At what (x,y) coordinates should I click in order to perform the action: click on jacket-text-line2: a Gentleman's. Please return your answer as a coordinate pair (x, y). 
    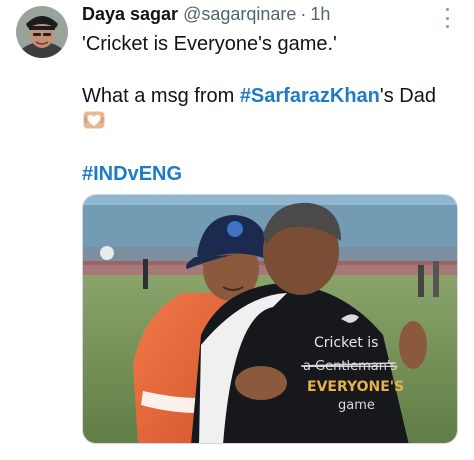
    Looking at the image, I should click on (350, 366).